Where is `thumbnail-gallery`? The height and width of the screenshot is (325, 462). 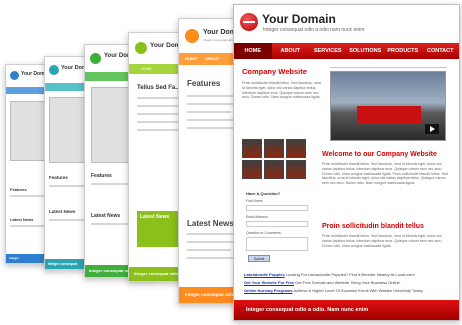 thumbnail-gallery is located at coordinates (274, 159).